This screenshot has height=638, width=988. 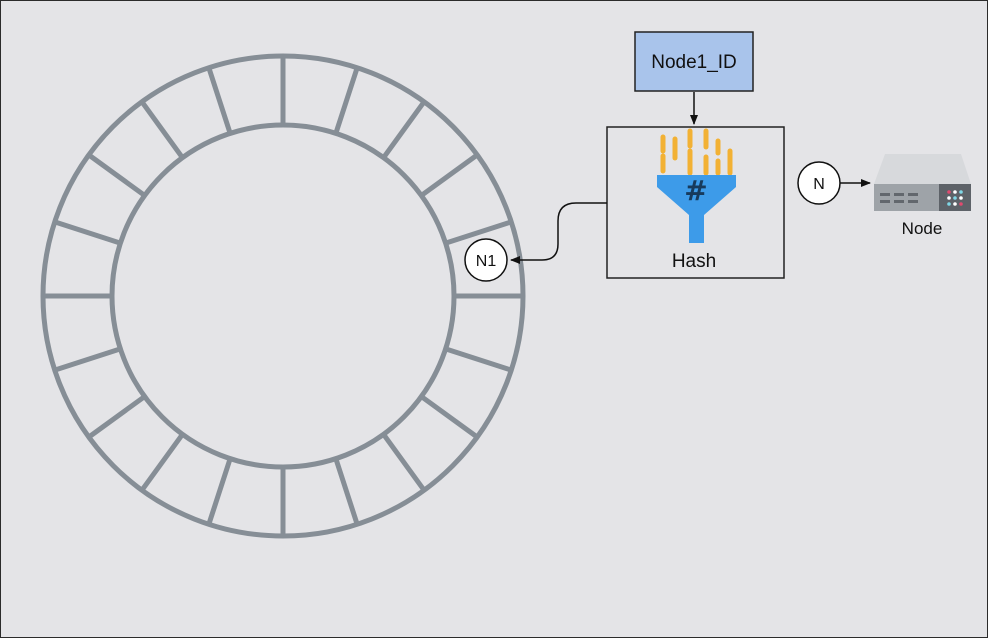 I want to click on hash-funnel-icon: #, so click(x=696, y=185).